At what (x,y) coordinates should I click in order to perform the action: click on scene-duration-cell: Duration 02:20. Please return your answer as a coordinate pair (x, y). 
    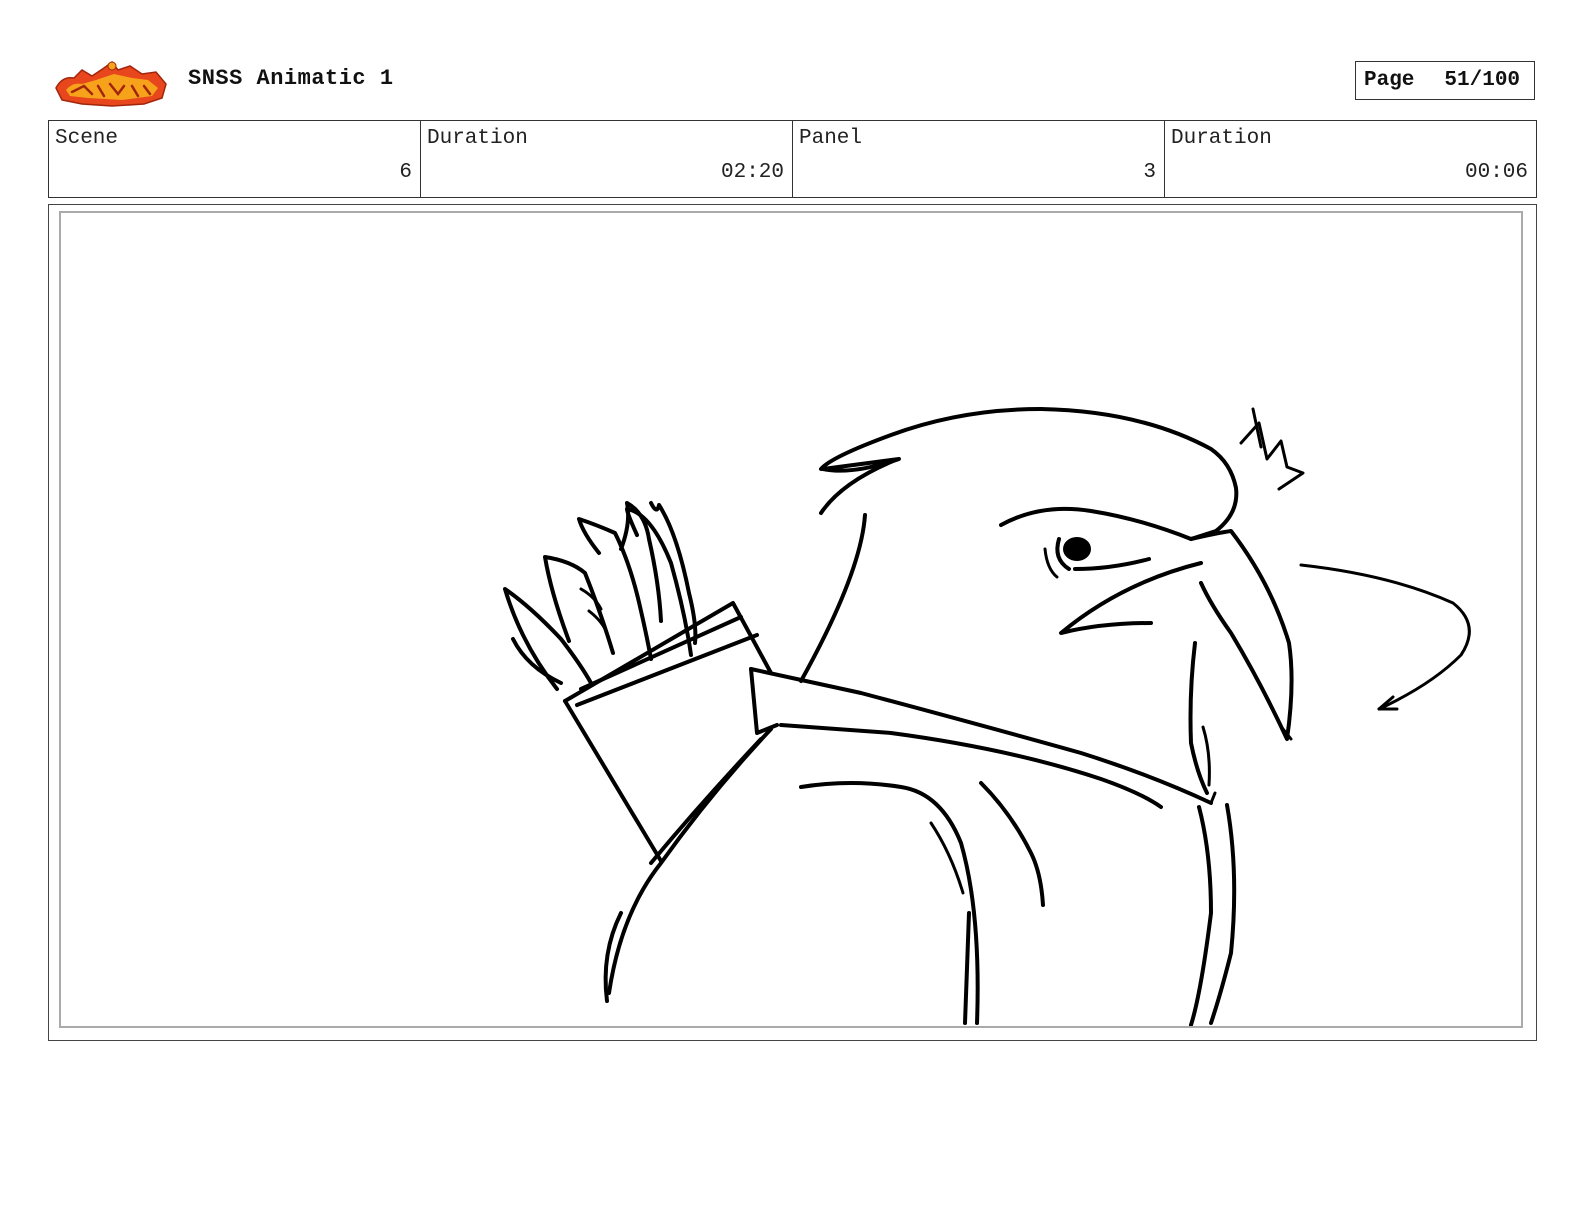
    Looking at the image, I should click on (607, 159).